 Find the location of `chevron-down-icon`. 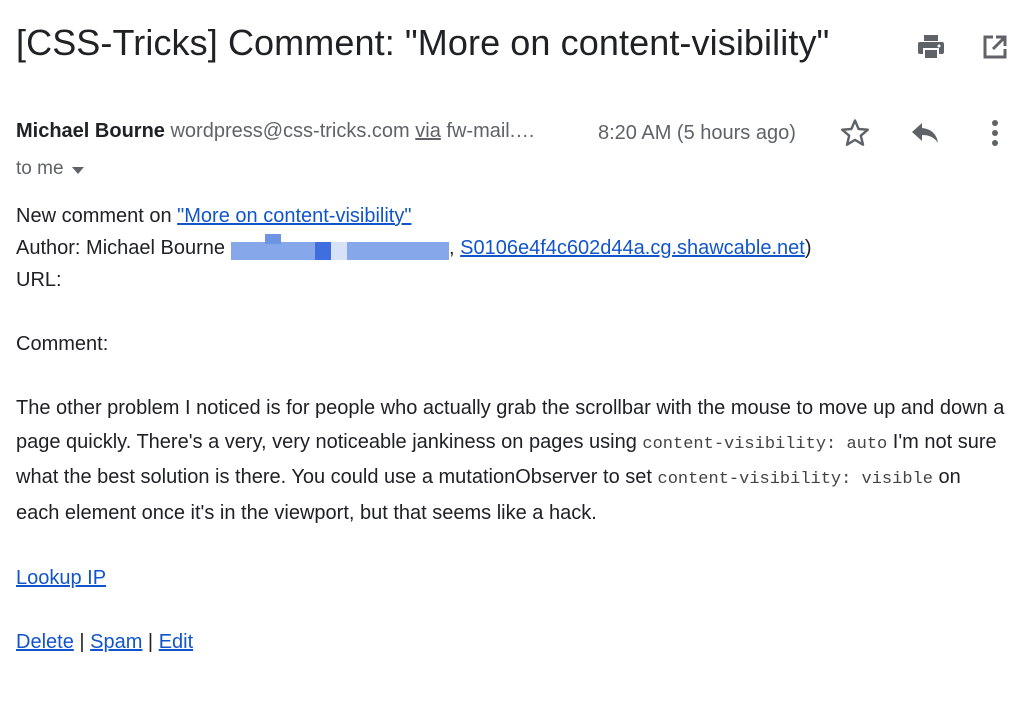

chevron-down-icon is located at coordinates (77, 170).